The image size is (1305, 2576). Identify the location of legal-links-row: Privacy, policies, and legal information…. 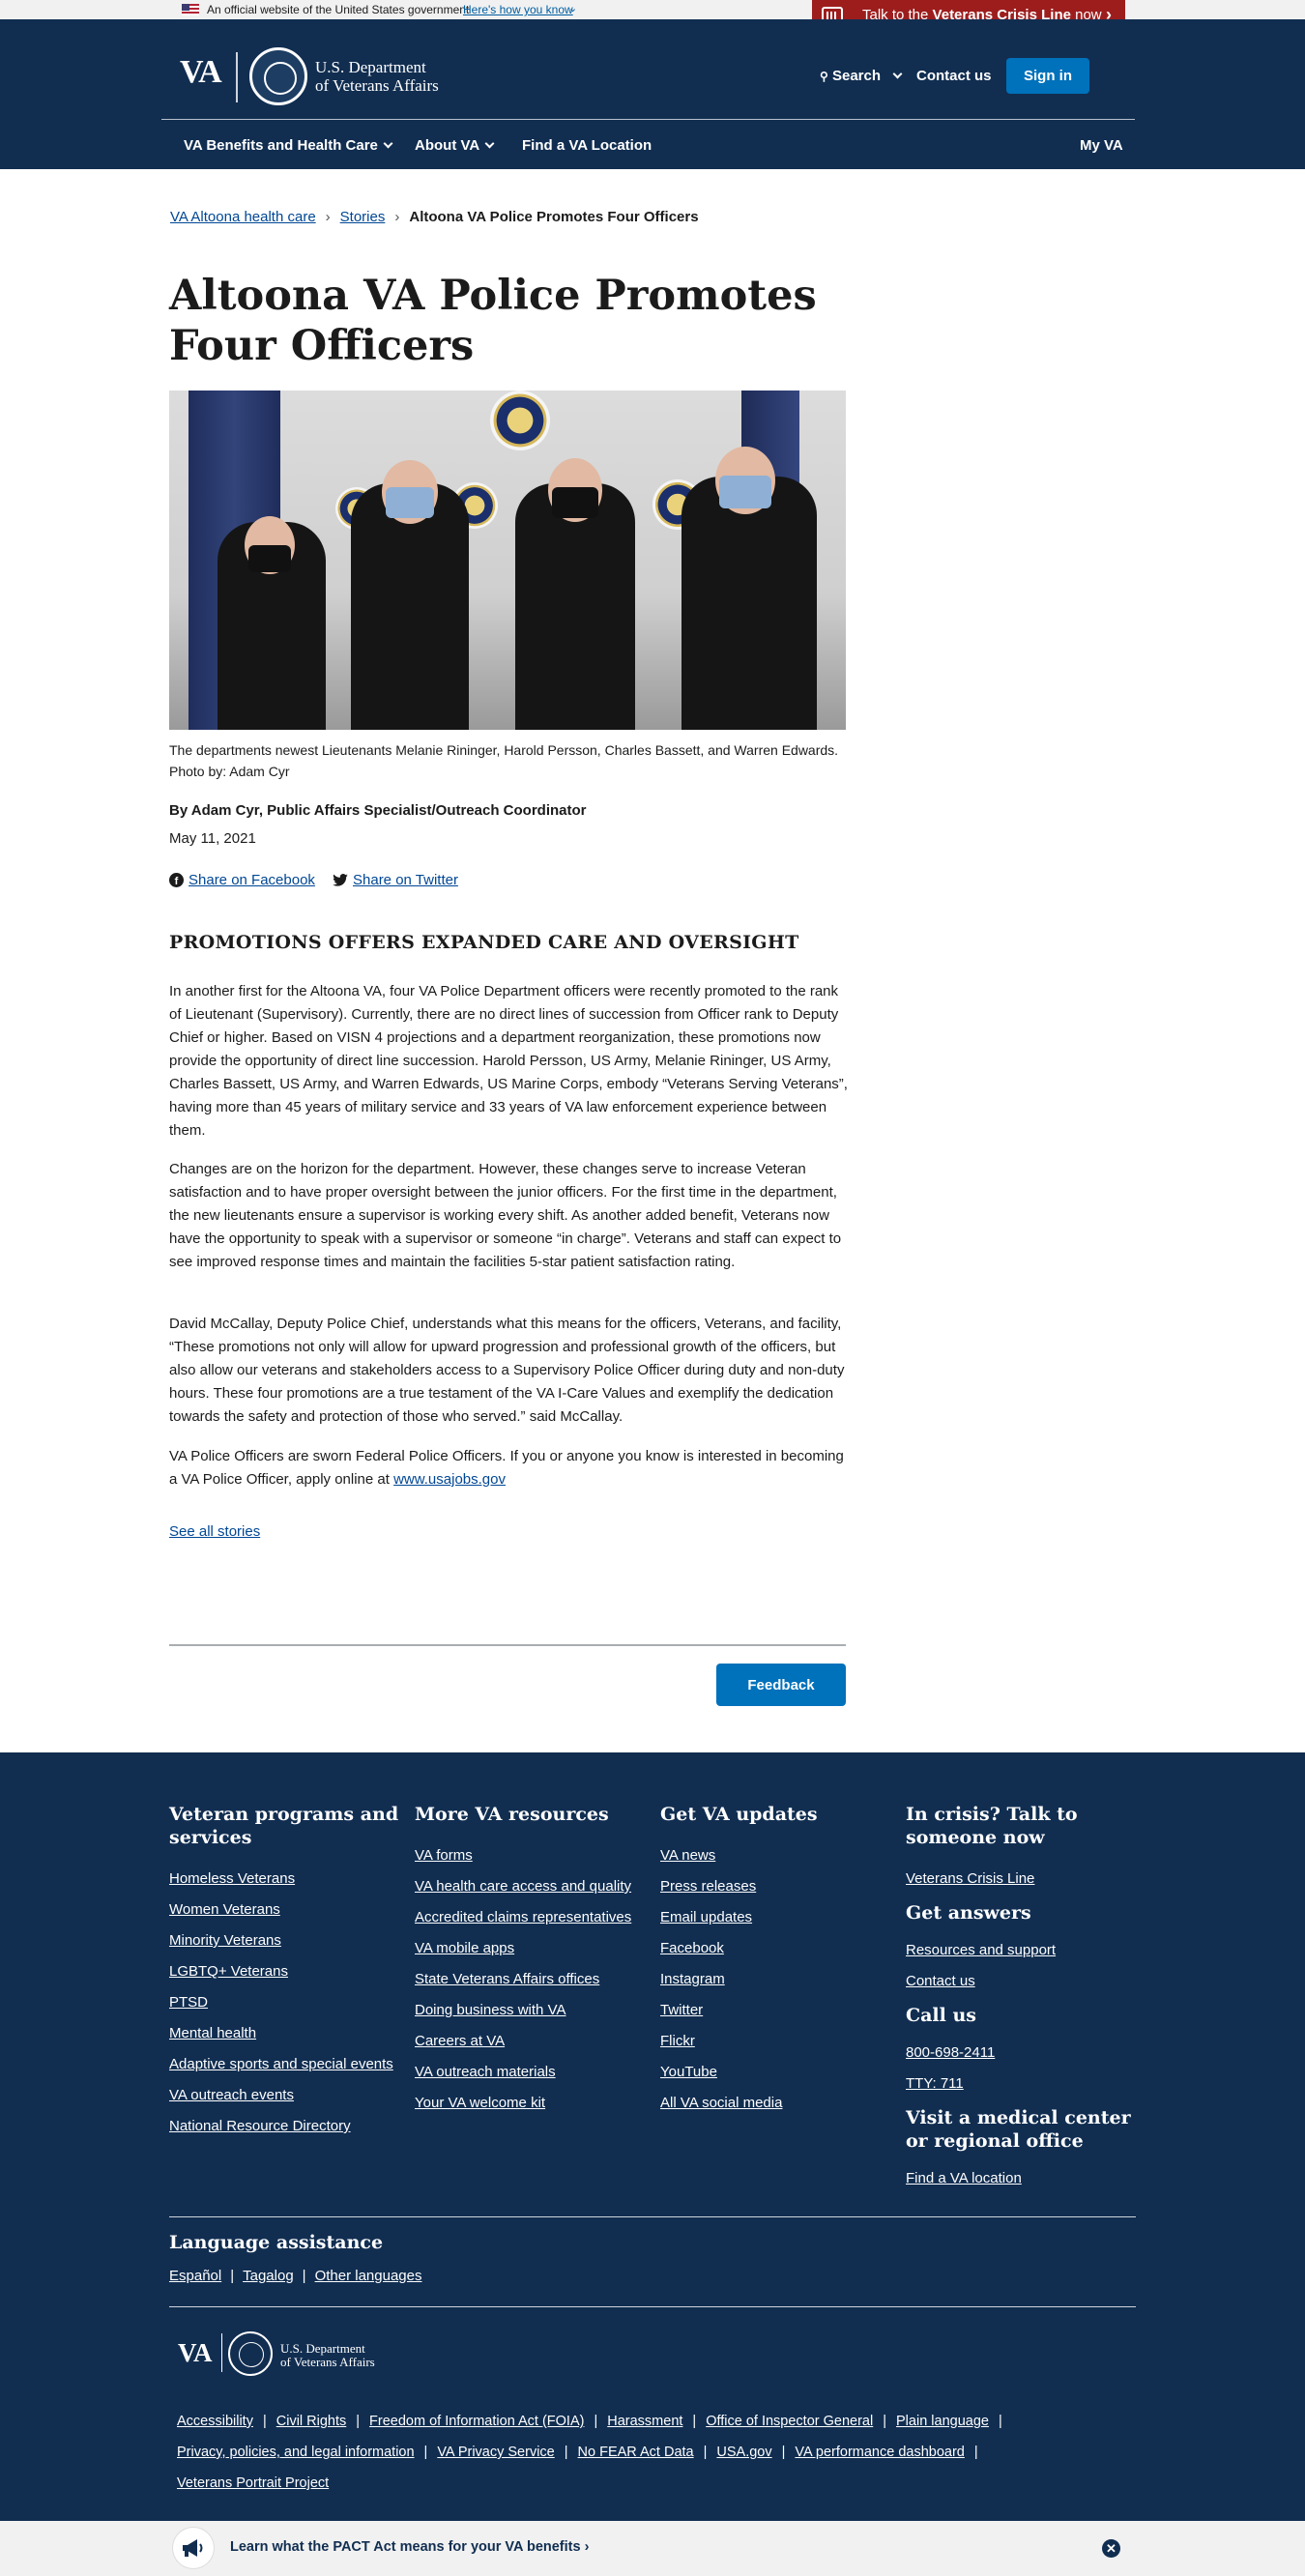
(578, 2452).